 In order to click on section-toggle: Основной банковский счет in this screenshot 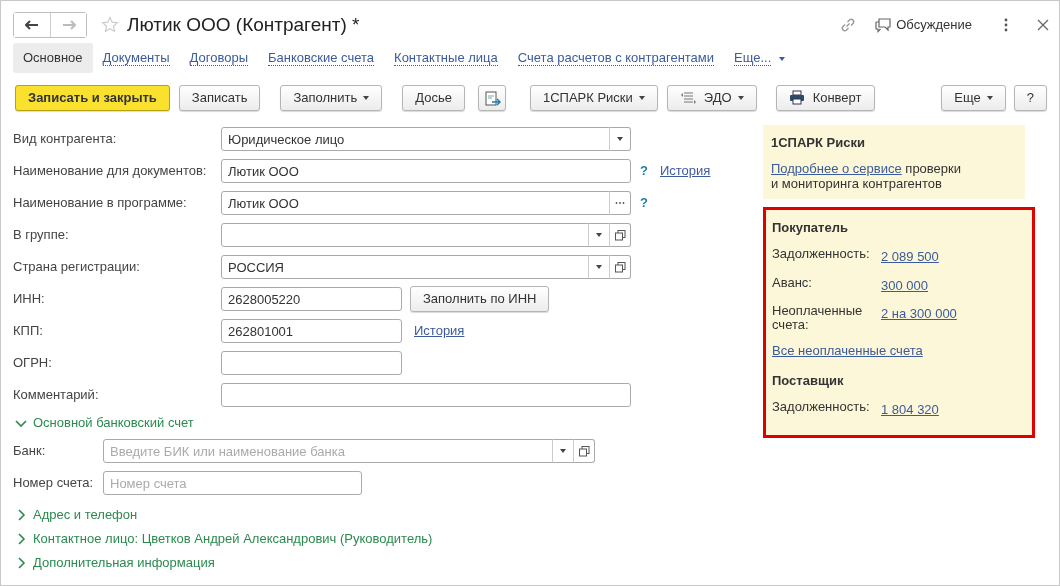, I will do `click(97, 423)`.